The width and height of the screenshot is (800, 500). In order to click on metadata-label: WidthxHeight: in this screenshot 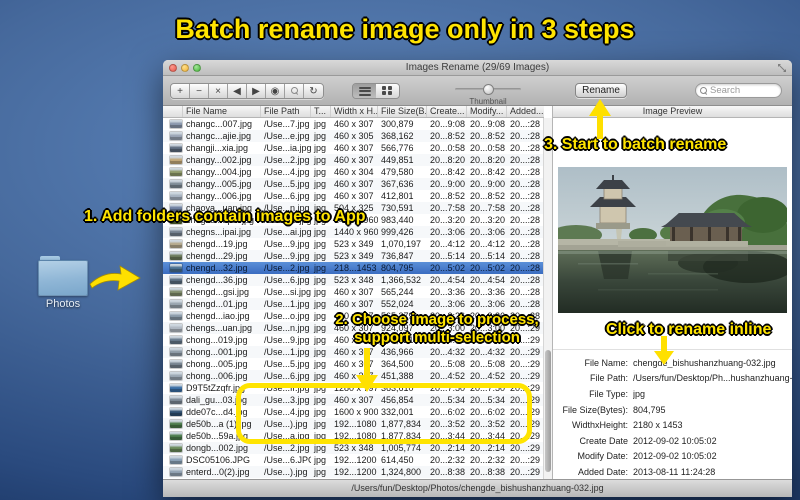, I will do `click(599, 425)`.